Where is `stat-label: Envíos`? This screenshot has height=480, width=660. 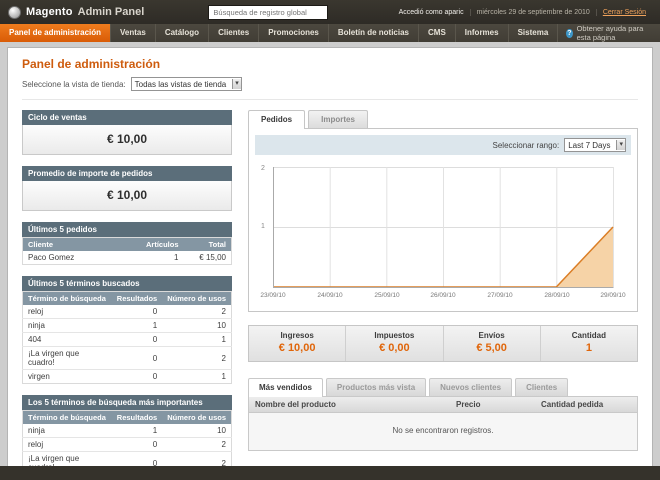 stat-label: Envíos is located at coordinates (491, 335).